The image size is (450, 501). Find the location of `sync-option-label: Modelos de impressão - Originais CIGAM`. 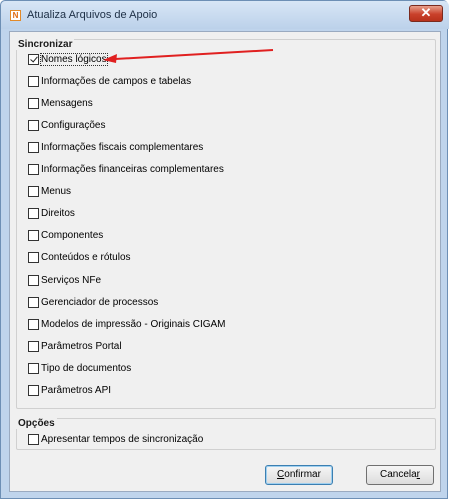

sync-option-label: Modelos de impressão - Originais CIGAM is located at coordinates (133, 324).